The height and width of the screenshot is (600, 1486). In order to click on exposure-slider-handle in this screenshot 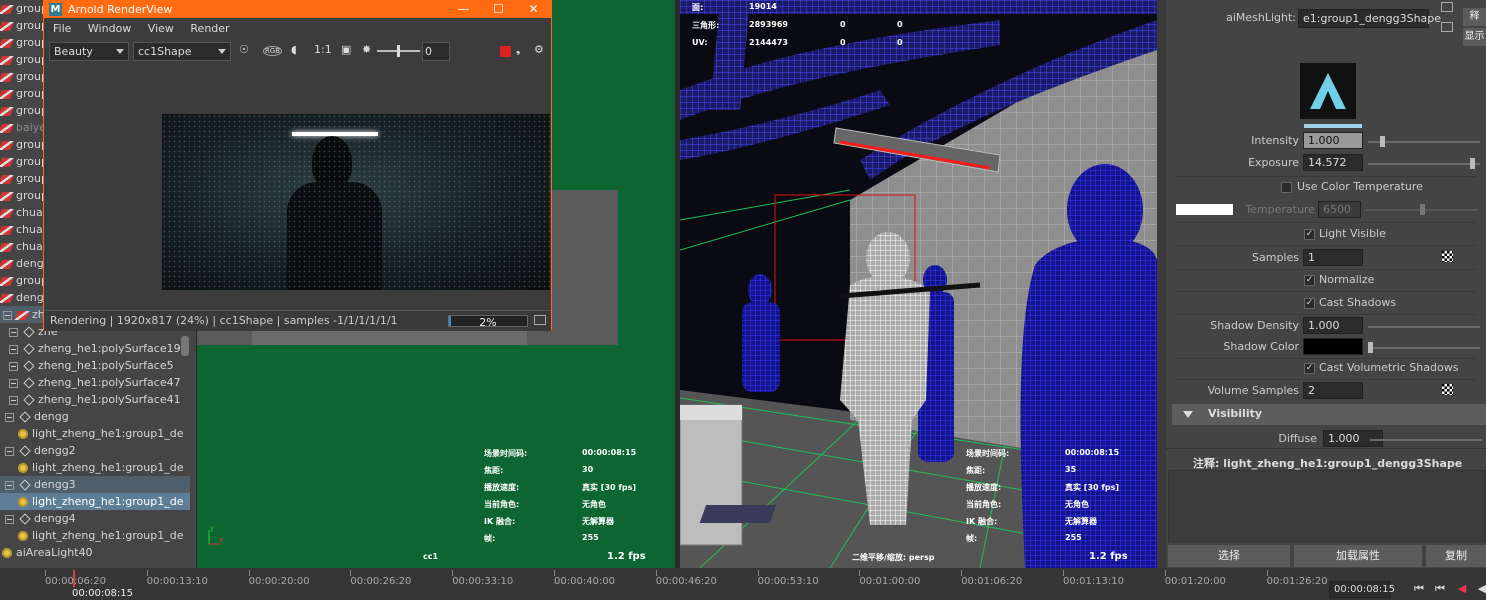, I will do `click(398, 51)`.